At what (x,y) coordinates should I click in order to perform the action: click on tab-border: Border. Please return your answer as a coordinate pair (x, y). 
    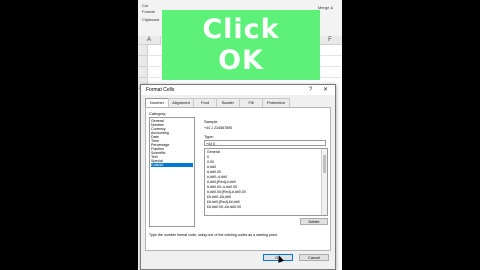
    Looking at the image, I should click on (228, 102).